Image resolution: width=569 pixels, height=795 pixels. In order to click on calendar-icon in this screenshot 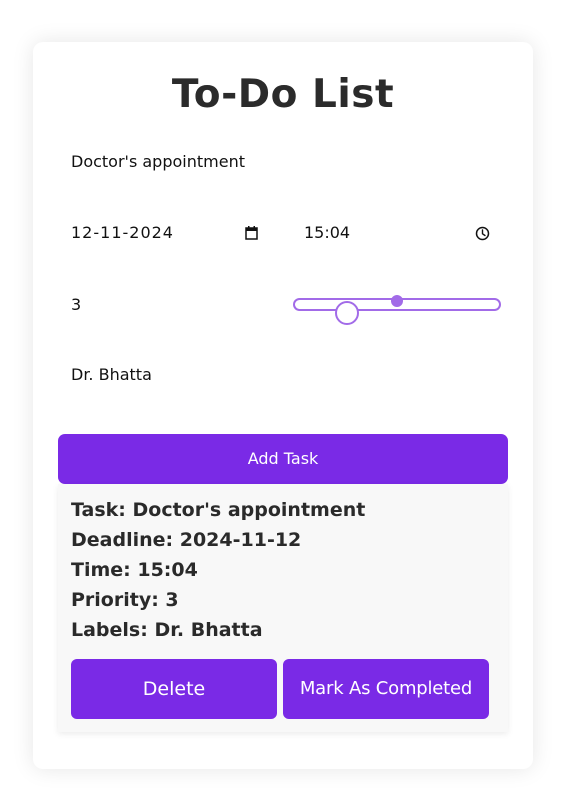, I will do `click(251, 233)`.